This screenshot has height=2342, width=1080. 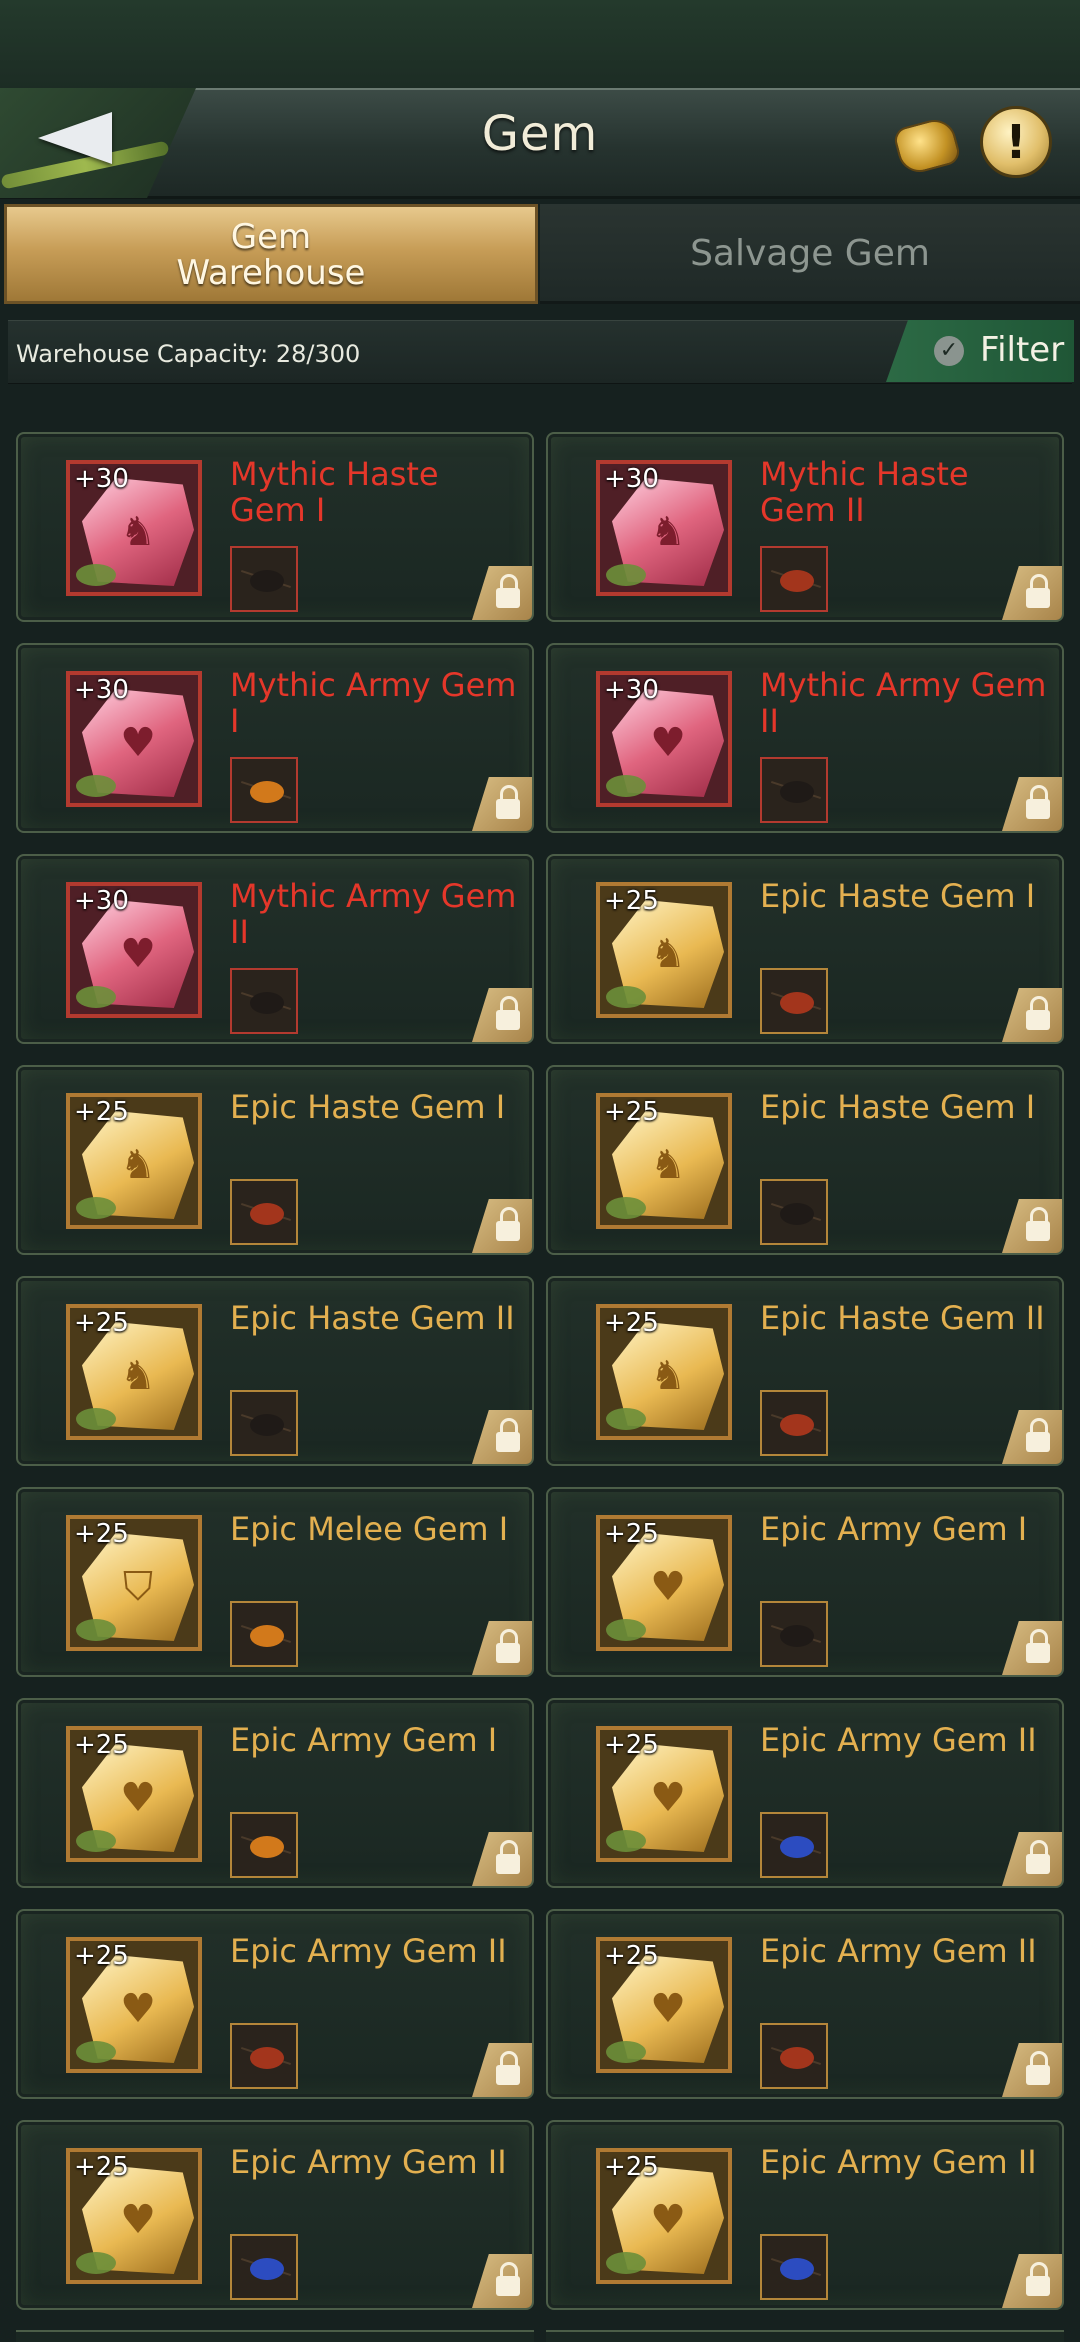 What do you see at coordinates (275, 527) in the screenshot?
I see `gem-card: ♞ +30 Mythic Haste Gem I` at bounding box center [275, 527].